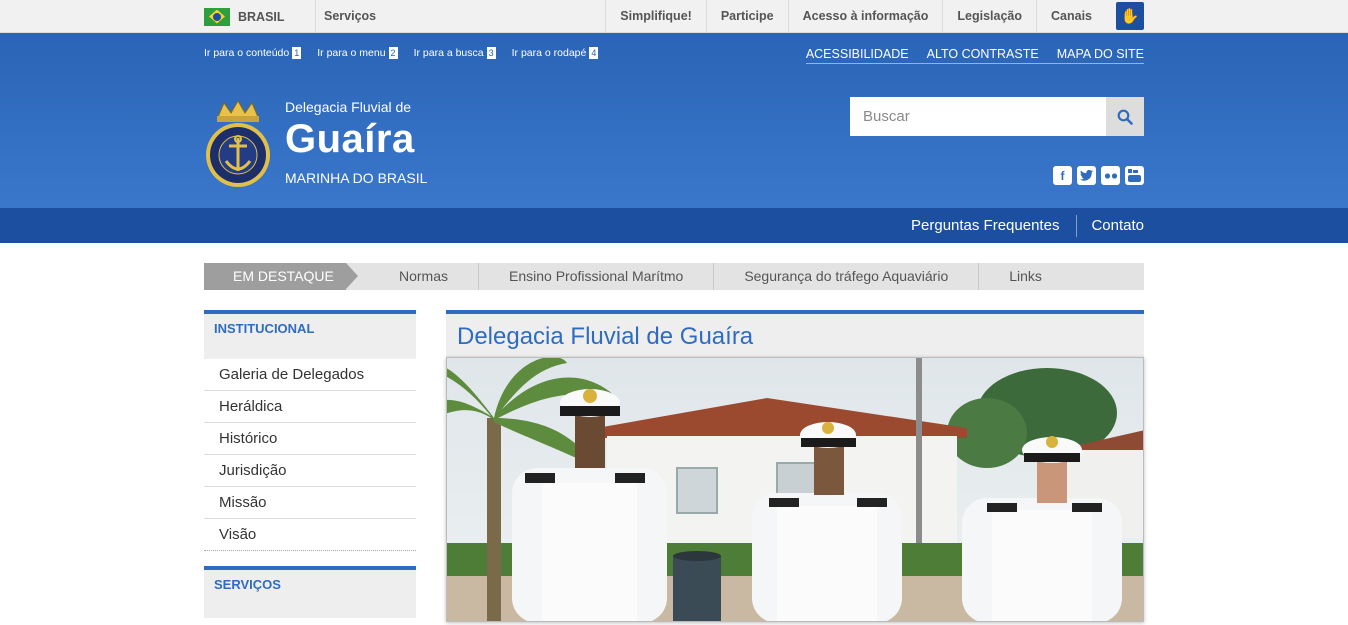 Image resolution: width=1348 pixels, height=625 pixels. What do you see at coordinates (217, 16) in the screenshot?
I see `brazil-flag-icon` at bounding box center [217, 16].